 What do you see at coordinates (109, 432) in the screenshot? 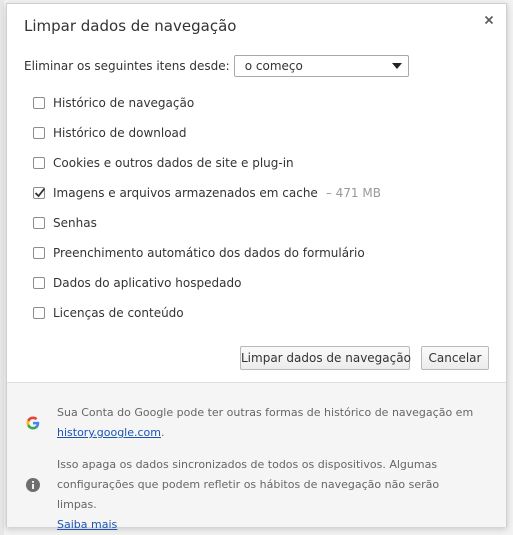
I see `history-google-link: history.google.com` at bounding box center [109, 432].